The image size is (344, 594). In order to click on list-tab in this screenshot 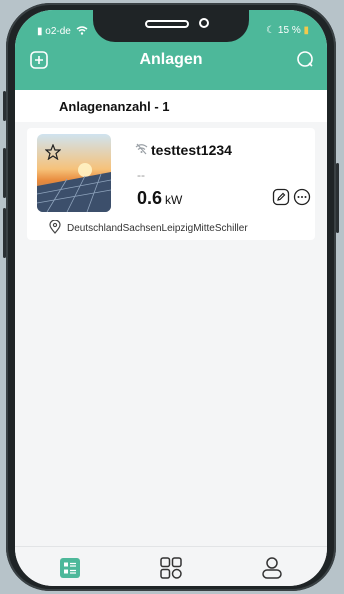, I will do `click(70, 568)`.